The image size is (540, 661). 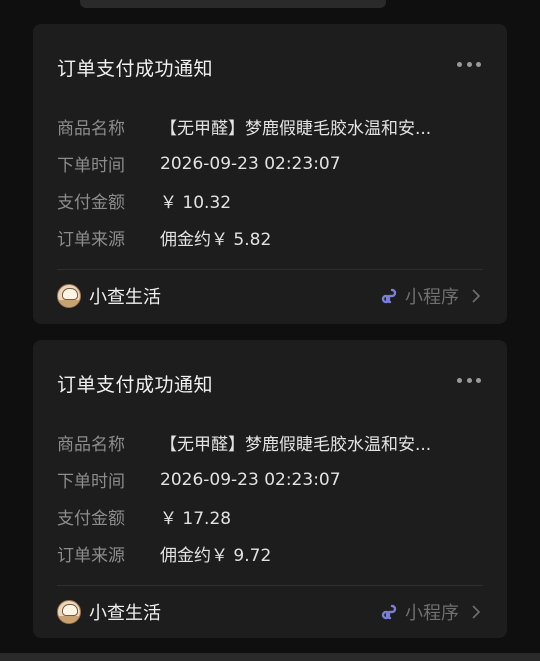 What do you see at coordinates (196, 203) in the screenshot?
I see `row-value: ￥ 10.32` at bounding box center [196, 203].